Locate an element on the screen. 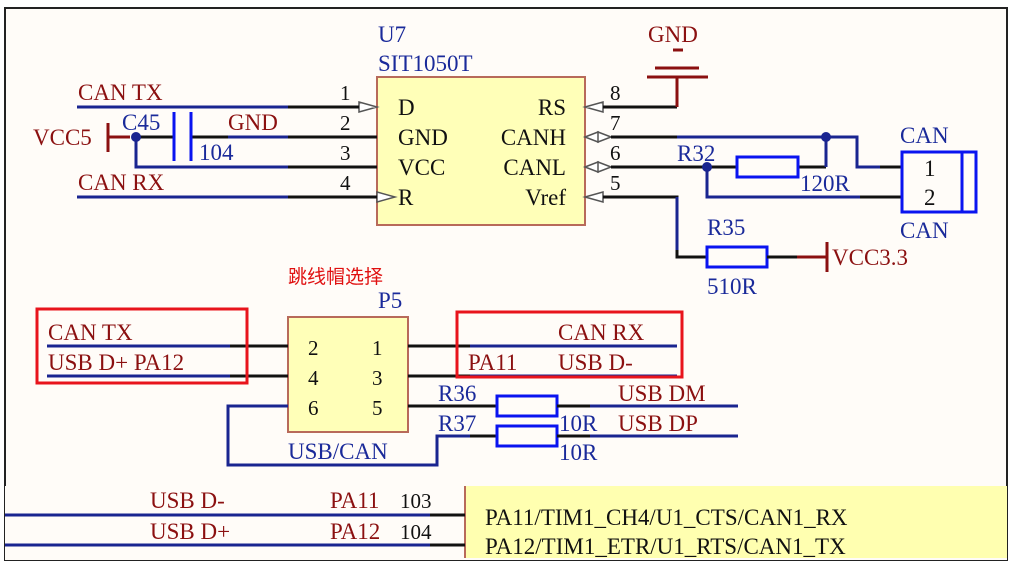 This screenshot has width=1019, height=566. net-label-usb-dp: USB DP is located at coordinates (658, 423).